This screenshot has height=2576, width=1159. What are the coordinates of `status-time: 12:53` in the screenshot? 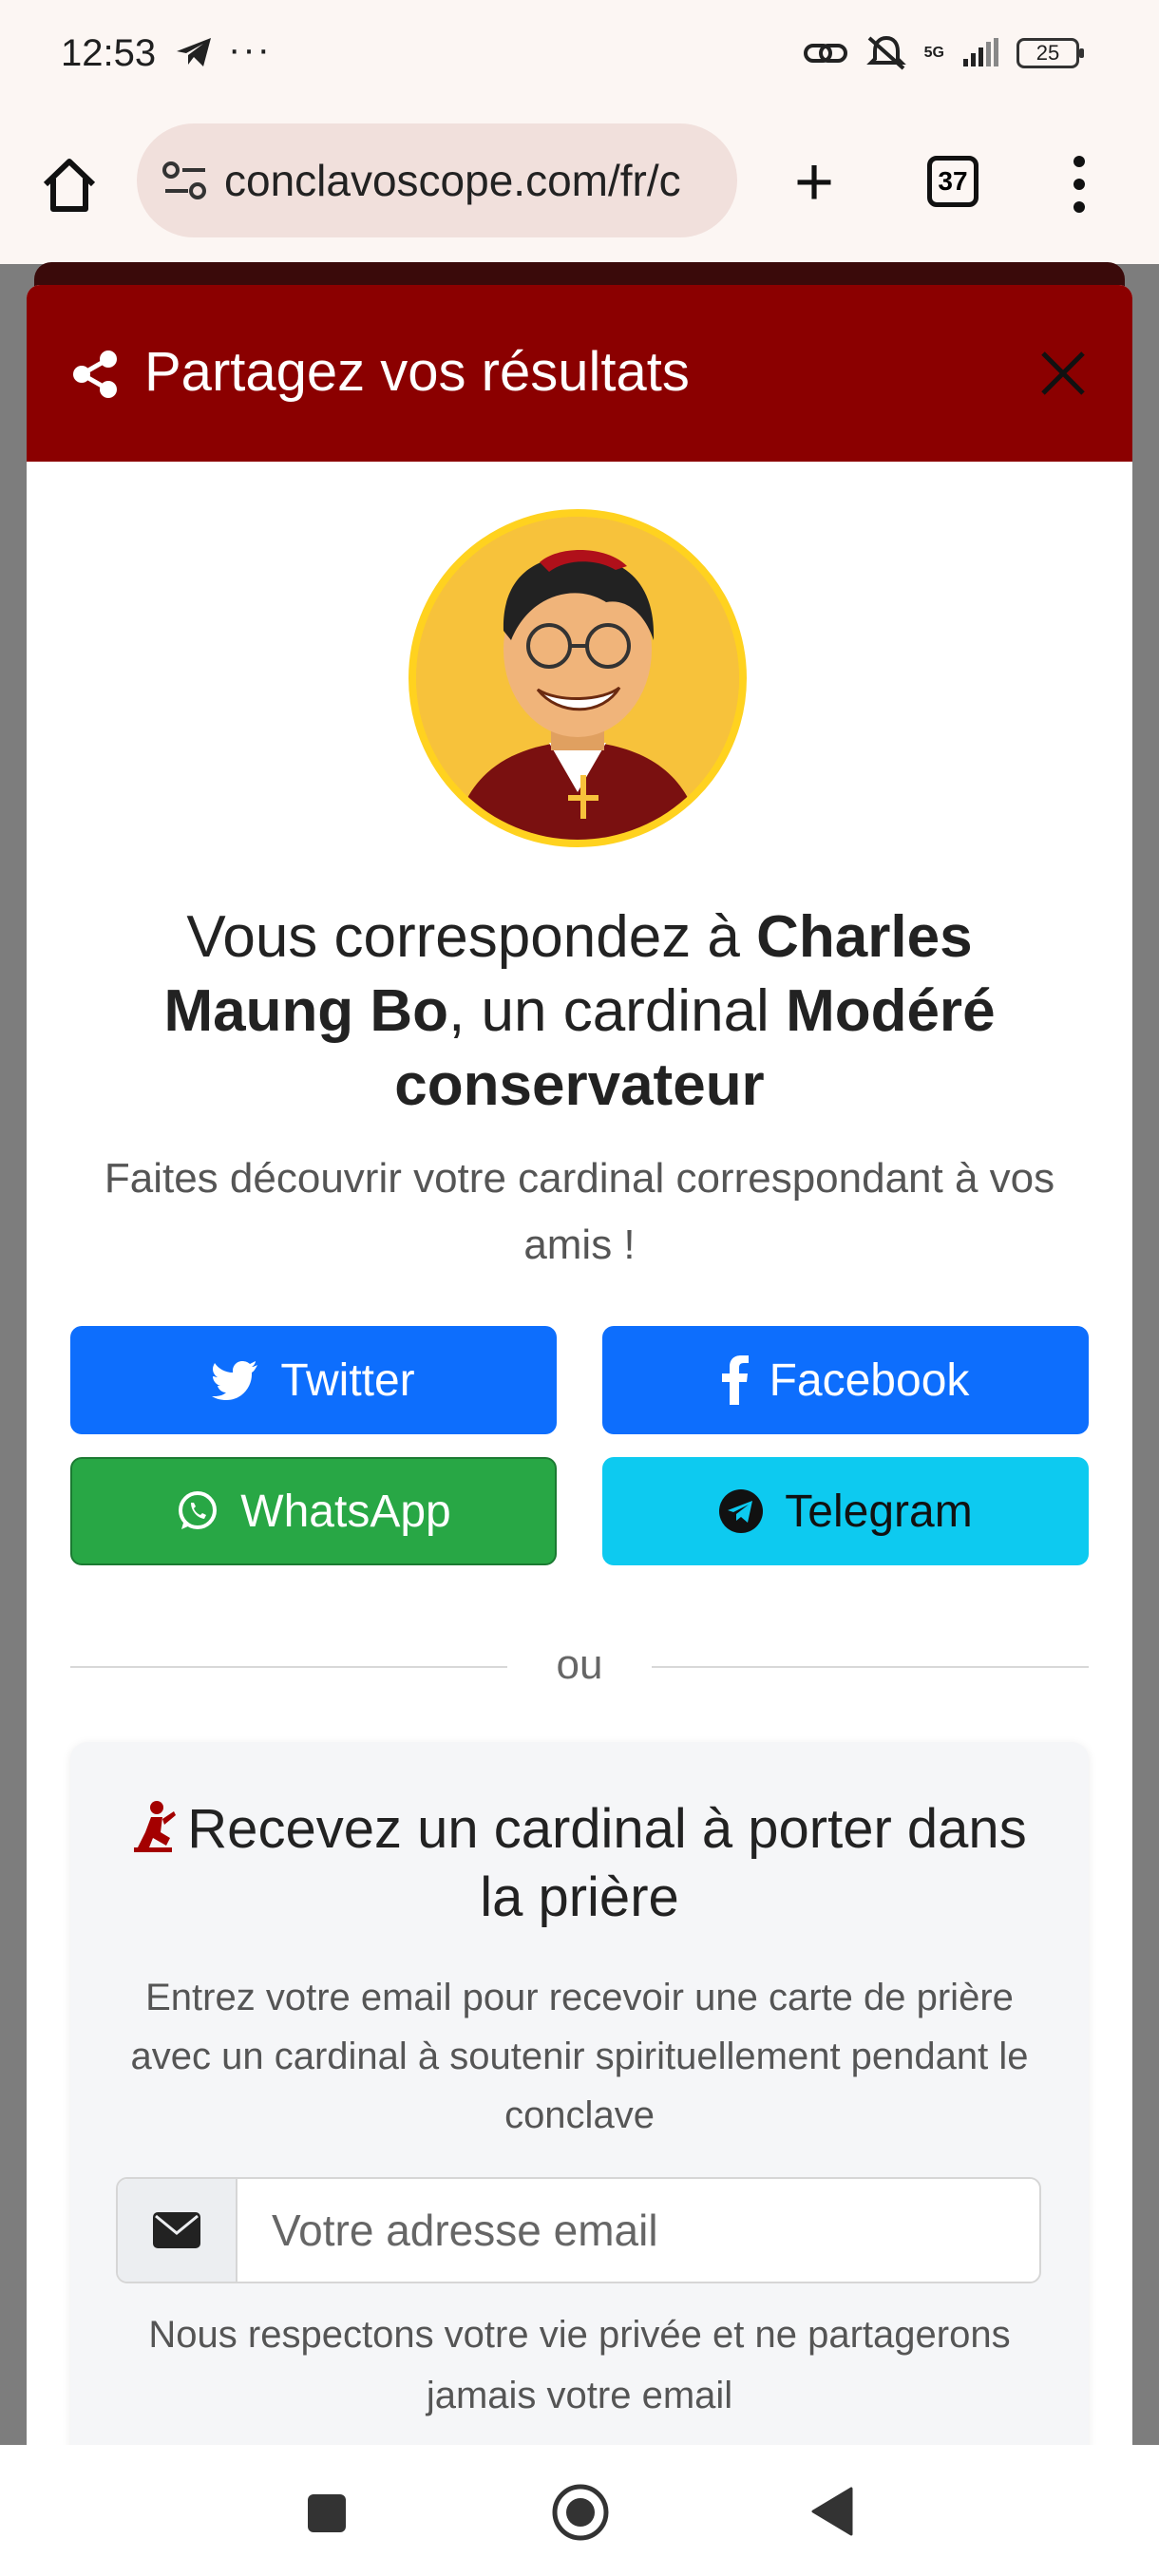 It's located at (109, 53).